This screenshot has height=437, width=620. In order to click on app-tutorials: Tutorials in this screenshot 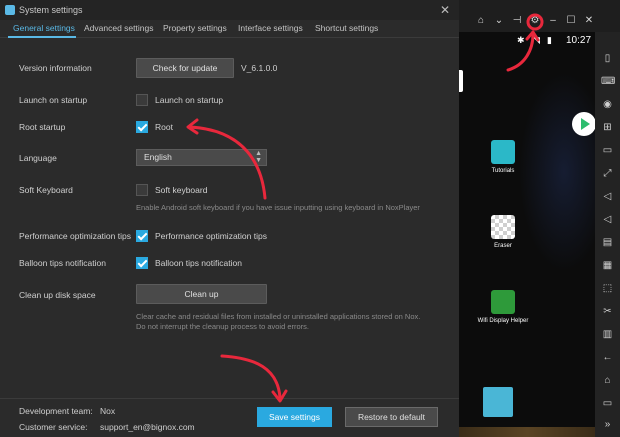, I will do `click(503, 157)`.